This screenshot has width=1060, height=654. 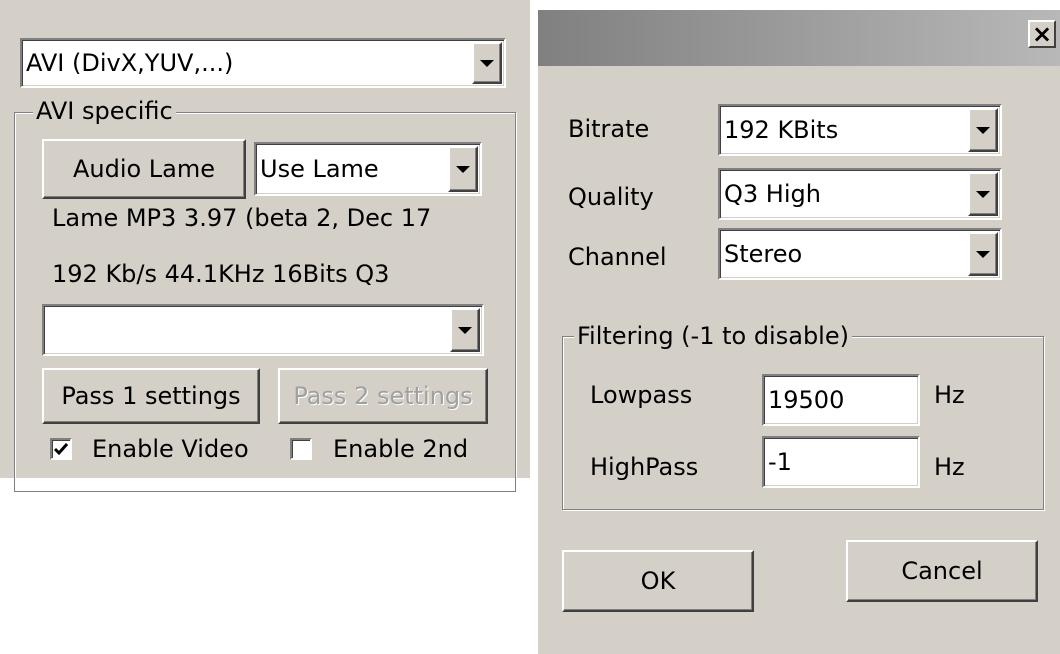 What do you see at coordinates (841, 462) in the screenshot?
I see `highpass-input: -1` at bounding box center [841, 462].